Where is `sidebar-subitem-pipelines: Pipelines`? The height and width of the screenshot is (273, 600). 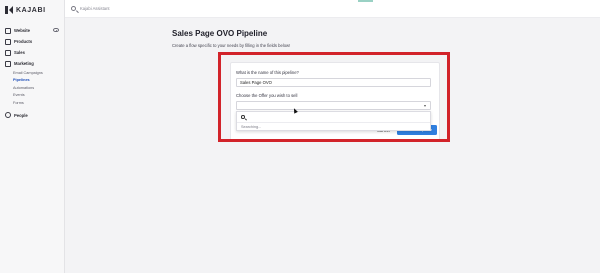 sidebar-subitem-pipelines: Pipelines is located at coordinates (32, 81).